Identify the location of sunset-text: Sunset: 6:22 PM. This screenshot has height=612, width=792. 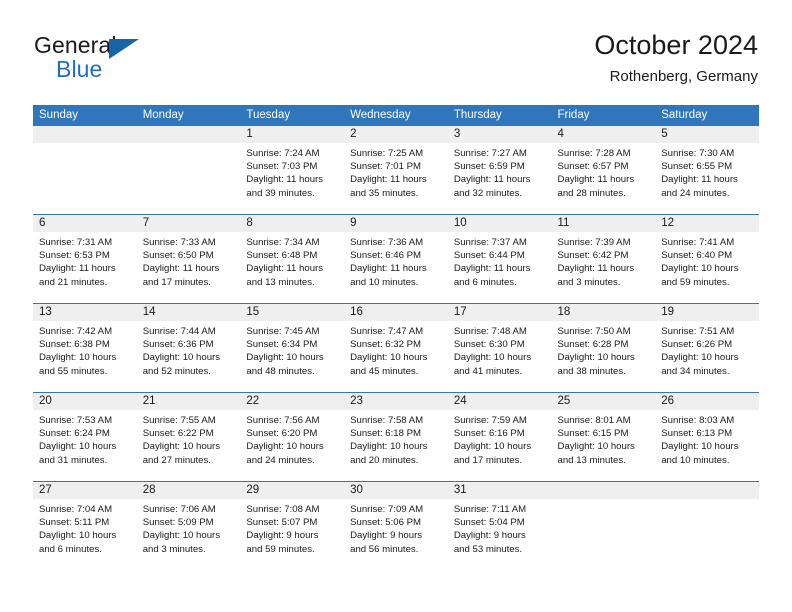
(178, 434).